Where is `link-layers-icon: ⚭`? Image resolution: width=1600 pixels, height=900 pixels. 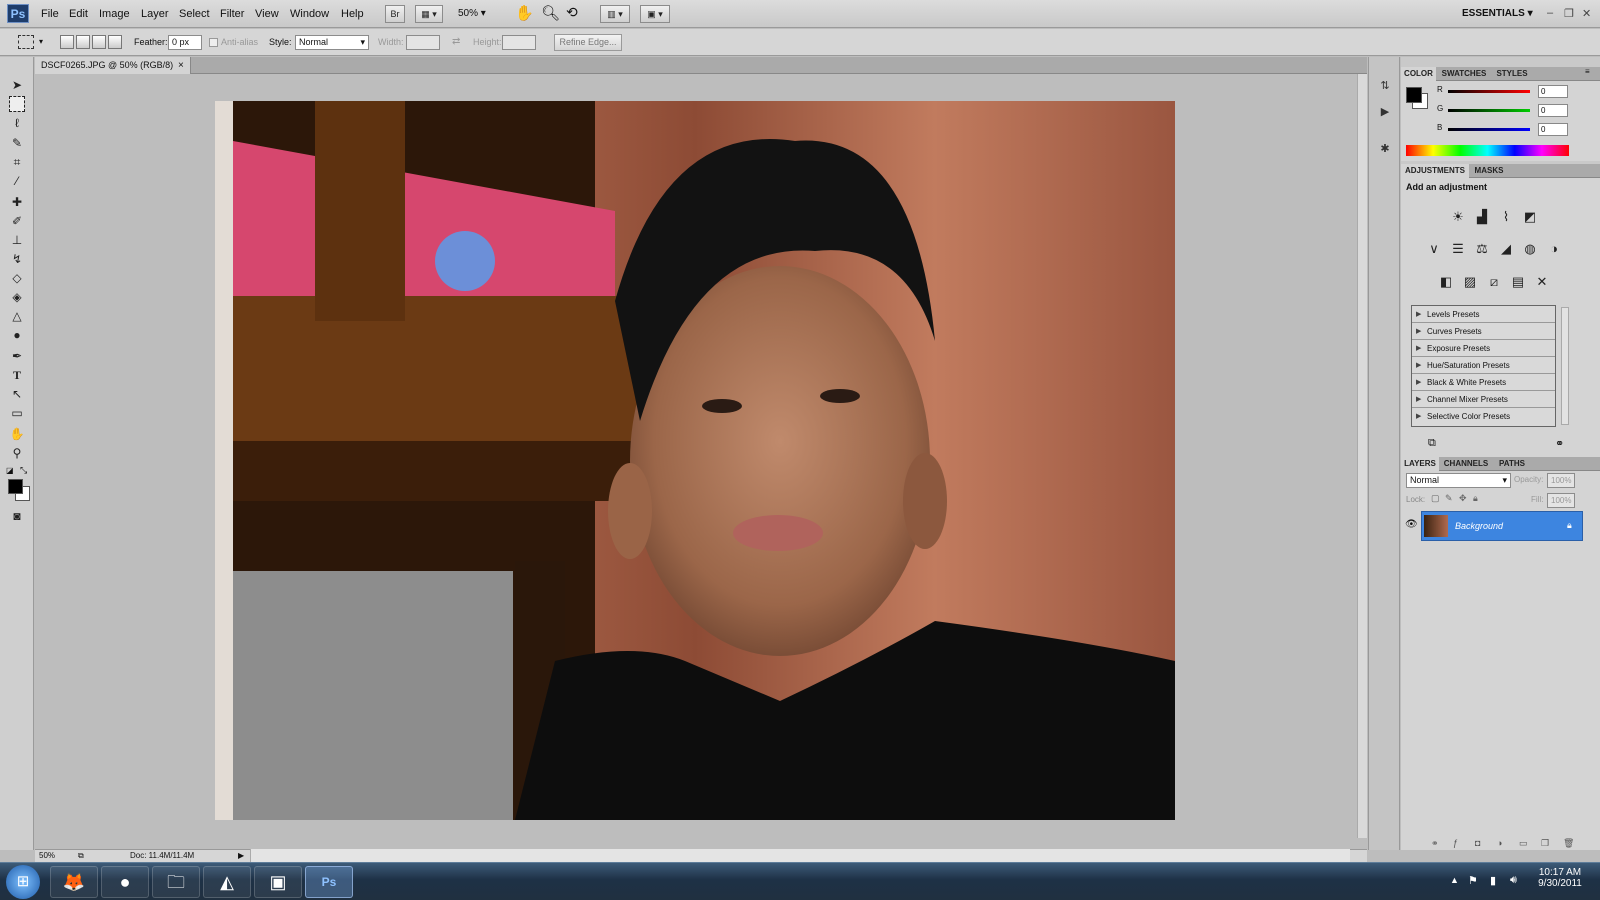
link-layers-icon: ⚭ is located at coordinates (1435, 843).